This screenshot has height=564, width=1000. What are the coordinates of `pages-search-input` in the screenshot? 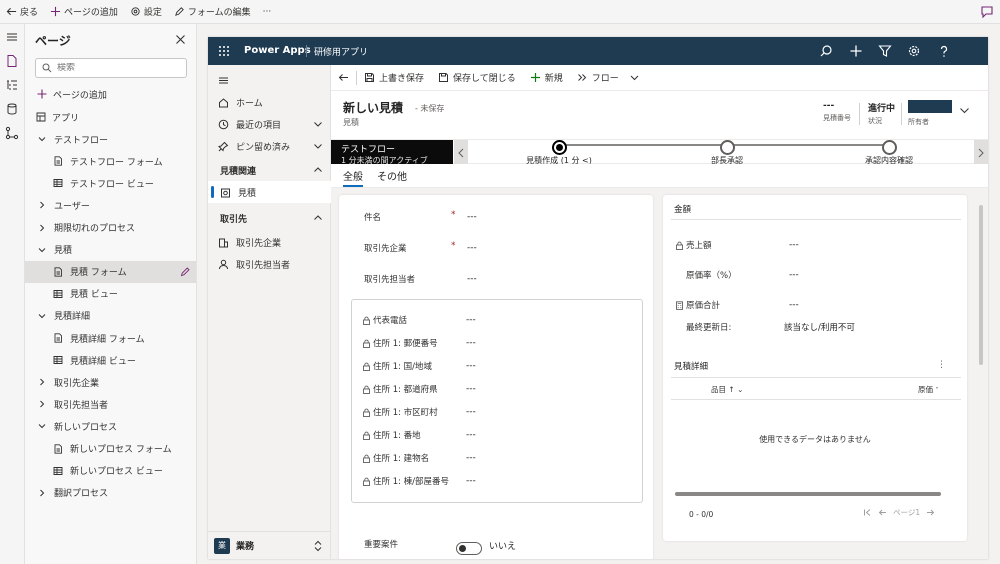 It's located at (117, 68).